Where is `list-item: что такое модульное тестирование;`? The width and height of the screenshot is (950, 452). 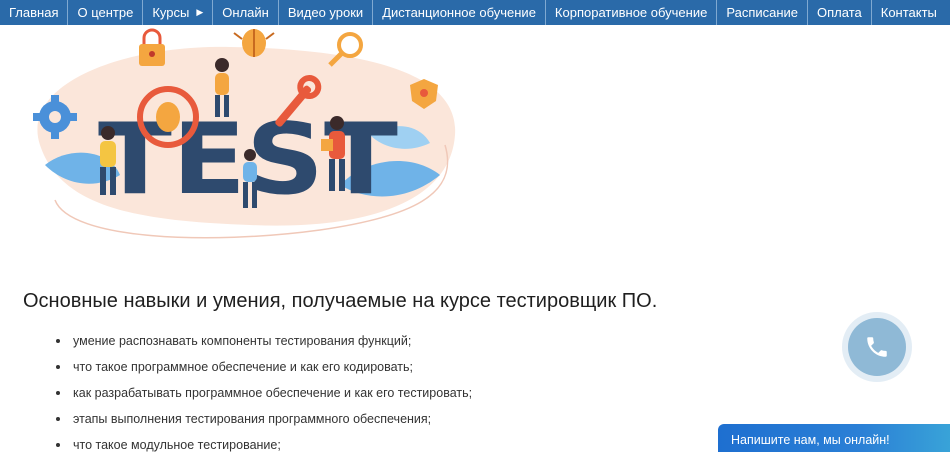 list-item: что такое модульное тестирование; is located at coordinates (264, 442).